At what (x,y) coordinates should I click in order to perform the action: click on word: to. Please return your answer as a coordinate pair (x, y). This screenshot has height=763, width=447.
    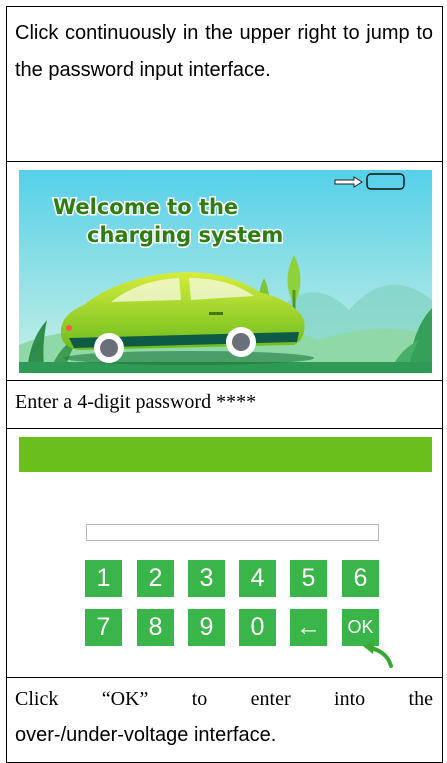
    Looking at the image, I should click on (199, 699).